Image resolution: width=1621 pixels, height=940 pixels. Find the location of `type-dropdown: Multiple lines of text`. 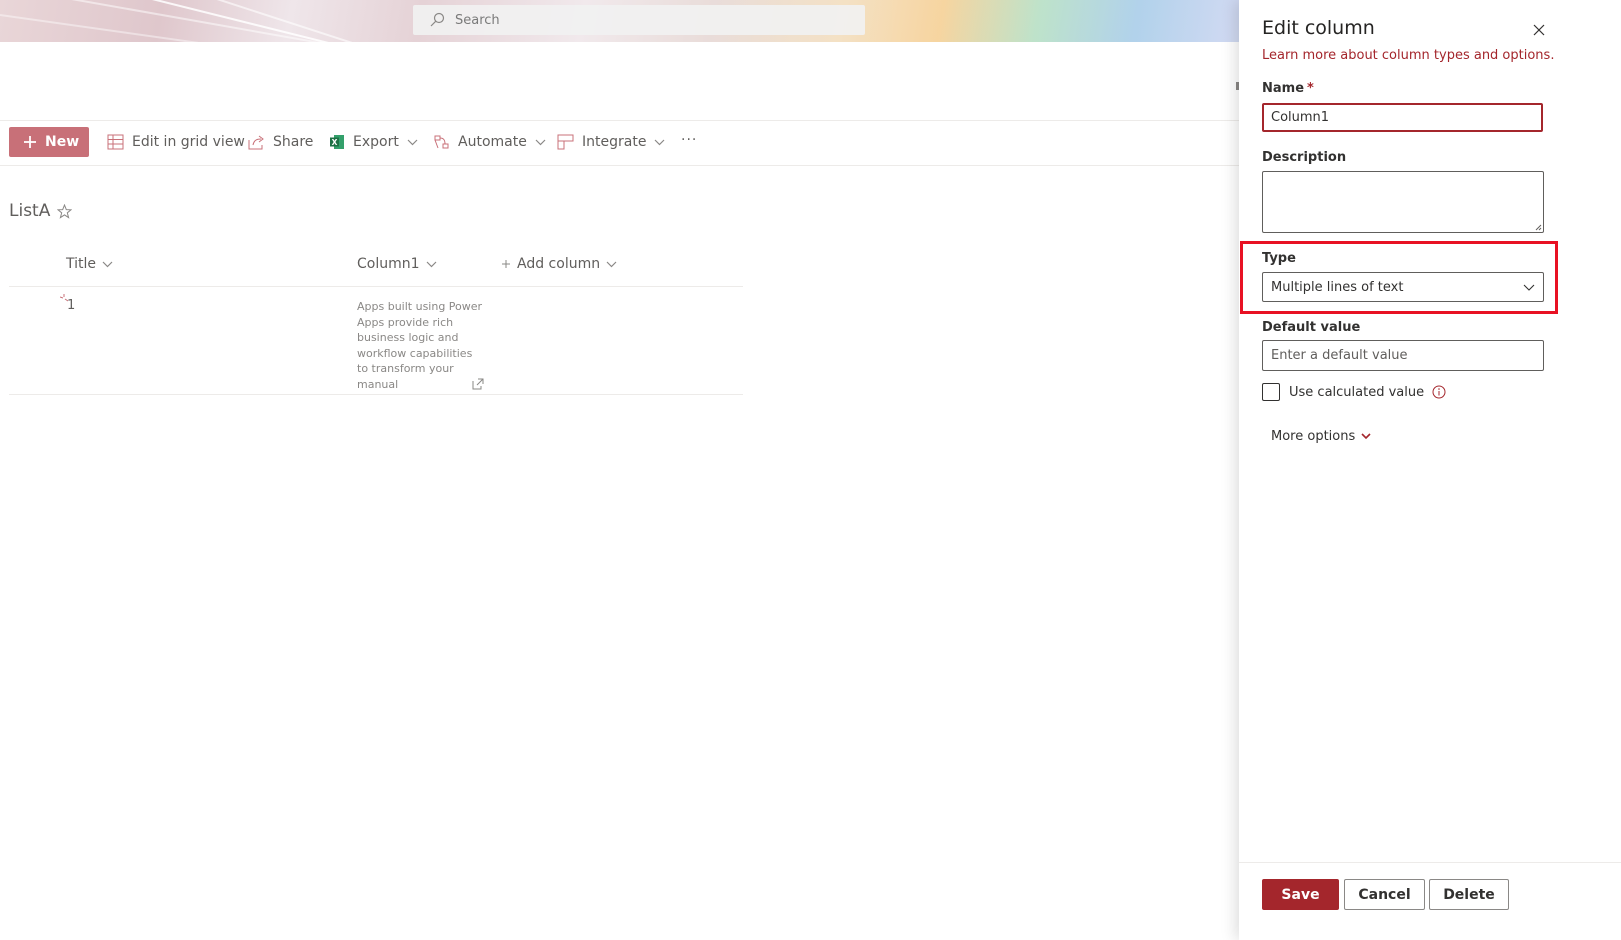

type-dropdown: Multiple lines of text is located at coordinates (1403, 287).